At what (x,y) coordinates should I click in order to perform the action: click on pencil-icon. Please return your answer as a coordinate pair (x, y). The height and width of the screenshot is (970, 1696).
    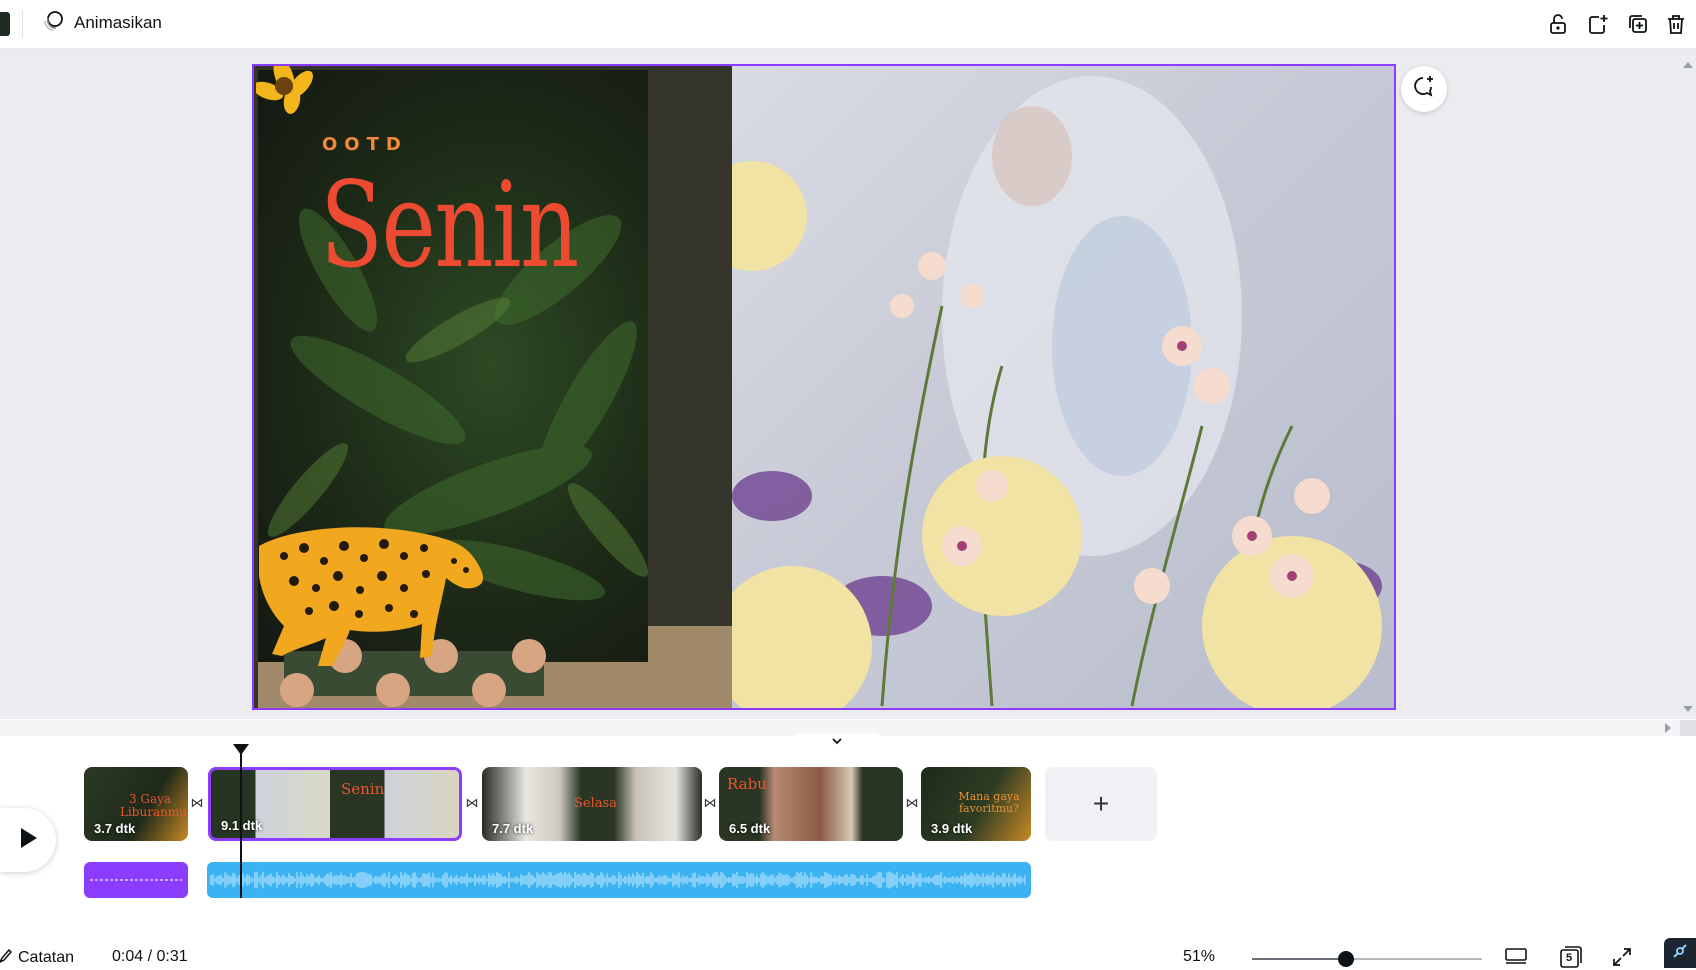
    Looking at the image, I should click on (6, 958).